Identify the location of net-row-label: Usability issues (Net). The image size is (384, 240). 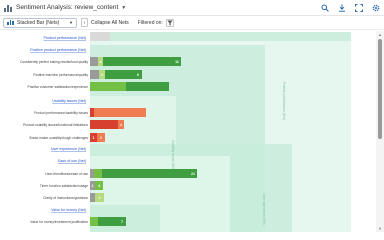
(69, 101).